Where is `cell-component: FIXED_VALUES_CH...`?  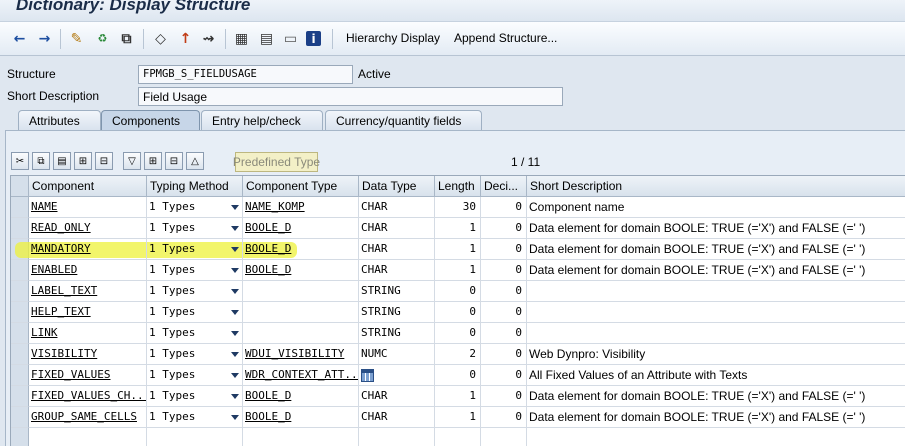 cell-component: FIXED_VALUES_CH... is located at coordinates (88, 396).